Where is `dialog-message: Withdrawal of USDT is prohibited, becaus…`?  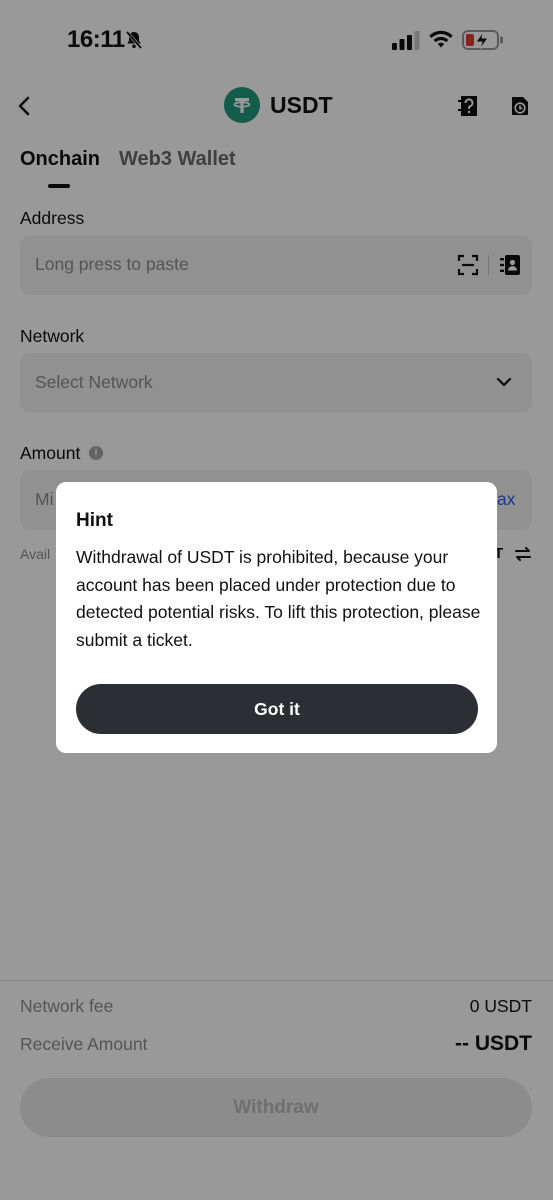 dialog-message: Withdrawal of USDT is prohibited, becaus… is located at coordinates (278, 598).